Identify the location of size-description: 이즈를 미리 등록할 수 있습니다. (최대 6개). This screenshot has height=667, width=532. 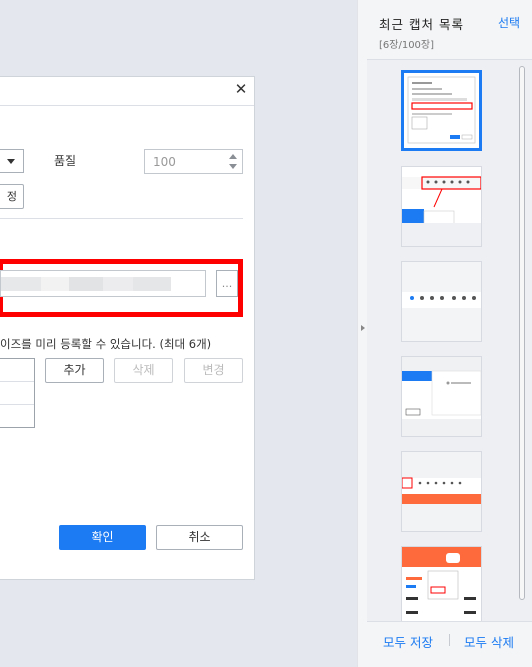
(106, 344).